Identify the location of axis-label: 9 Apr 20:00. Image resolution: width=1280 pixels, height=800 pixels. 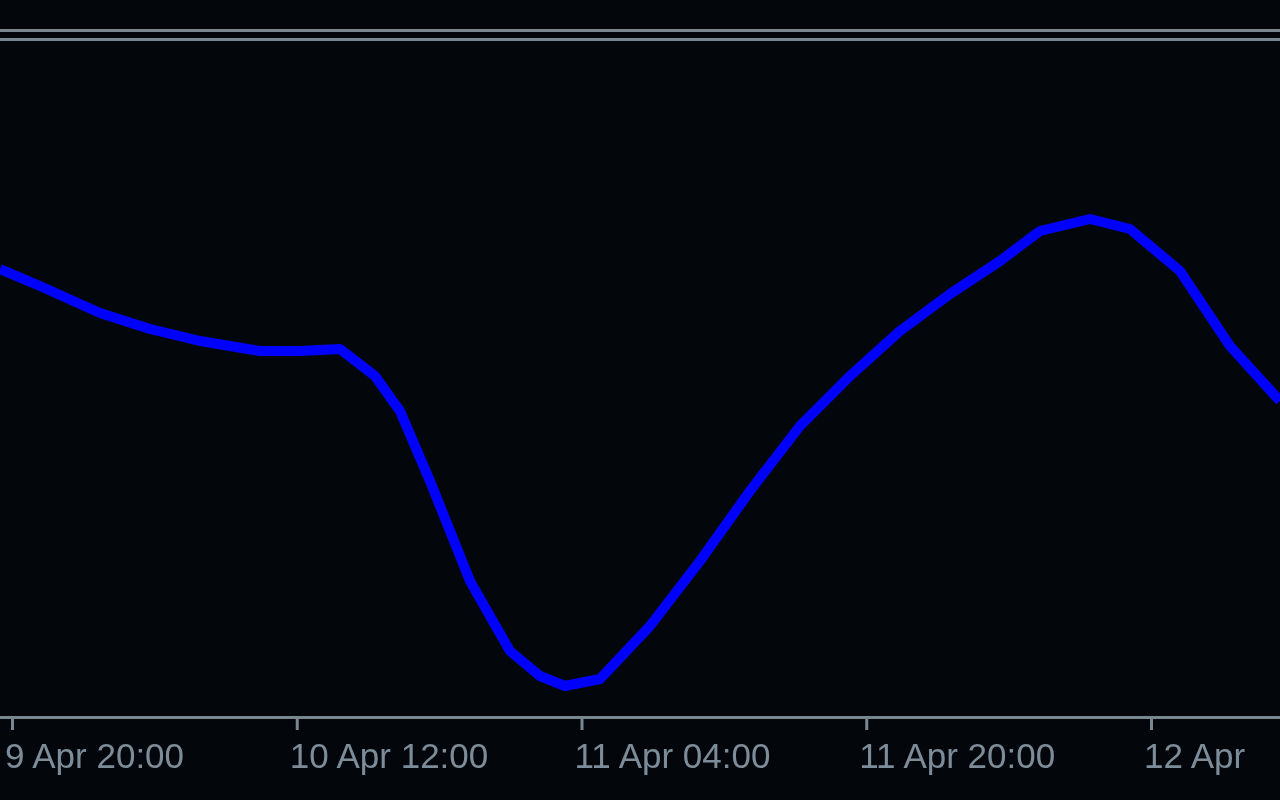
(95, 756).